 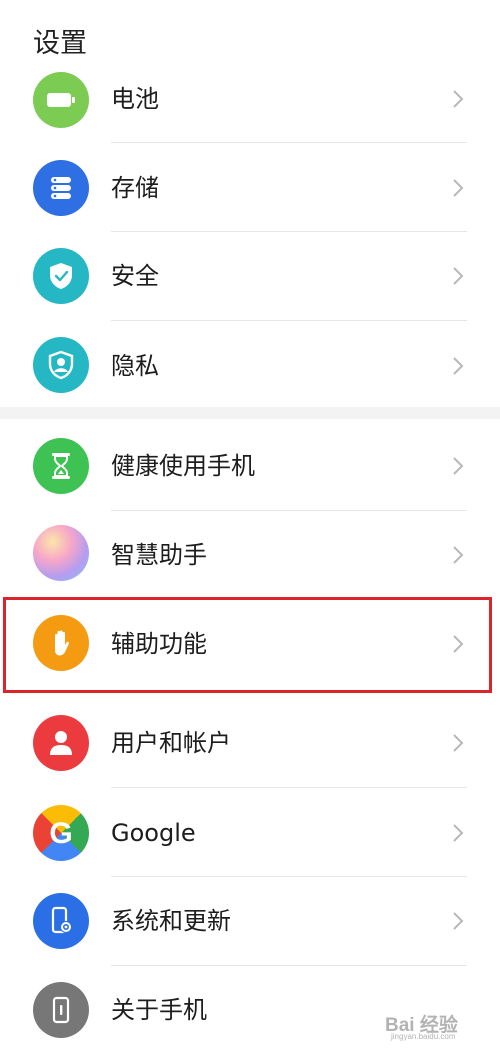 I want to click on settings-item-label: 安全, so click(x=135, y=276).